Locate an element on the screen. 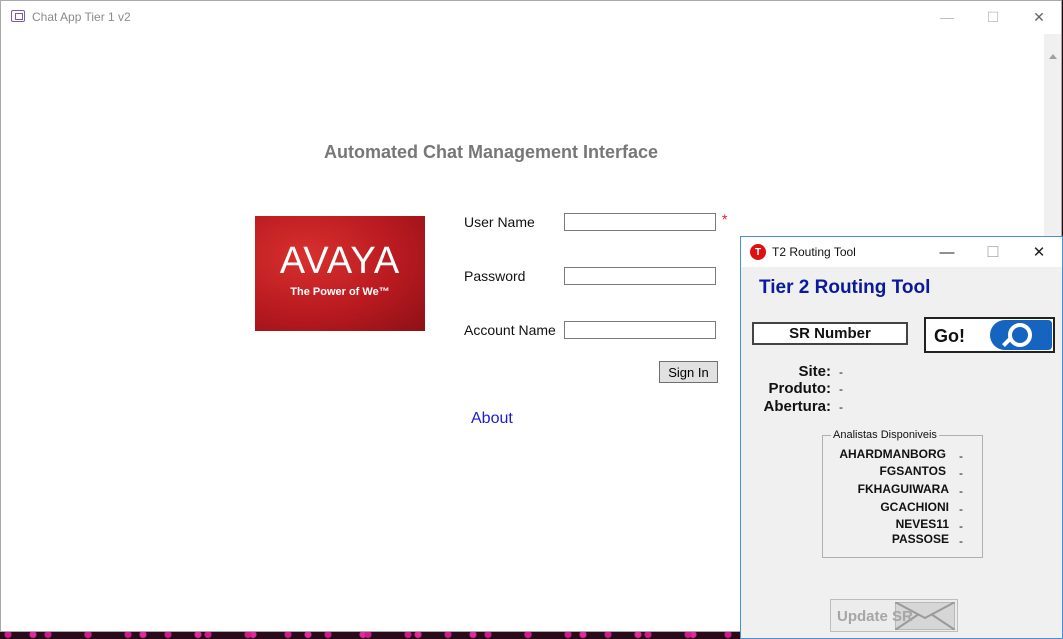  scroll-up-arrow-icon is located at coordinates (1053, 56).